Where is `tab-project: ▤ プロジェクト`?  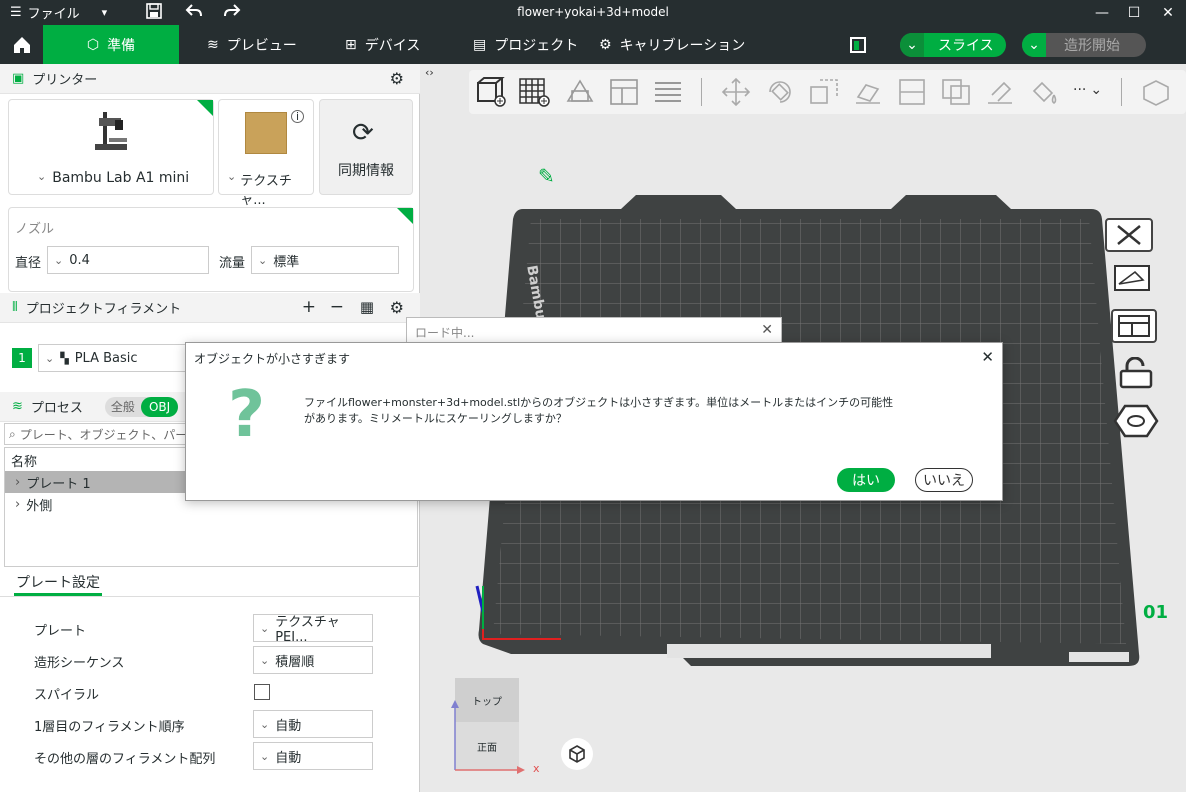 tab-project: ▤ プロジェクト is located at coordinates (525, 44).